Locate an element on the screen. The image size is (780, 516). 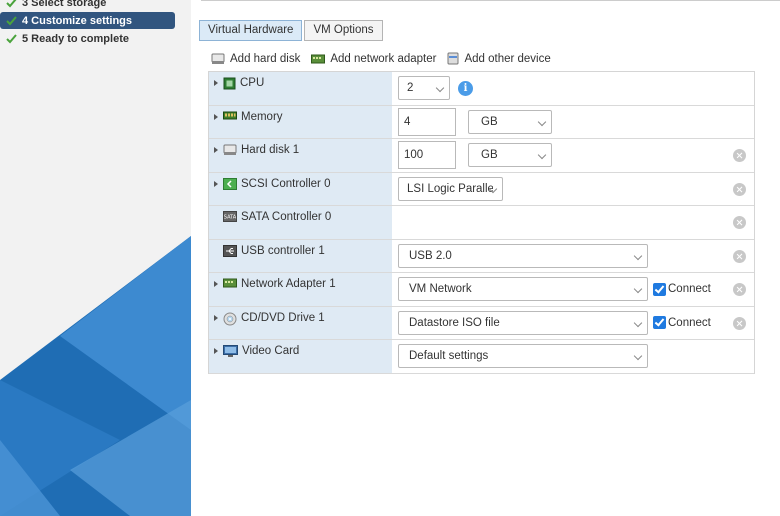
row-label: Video Card is located at coordinates (300, 356).